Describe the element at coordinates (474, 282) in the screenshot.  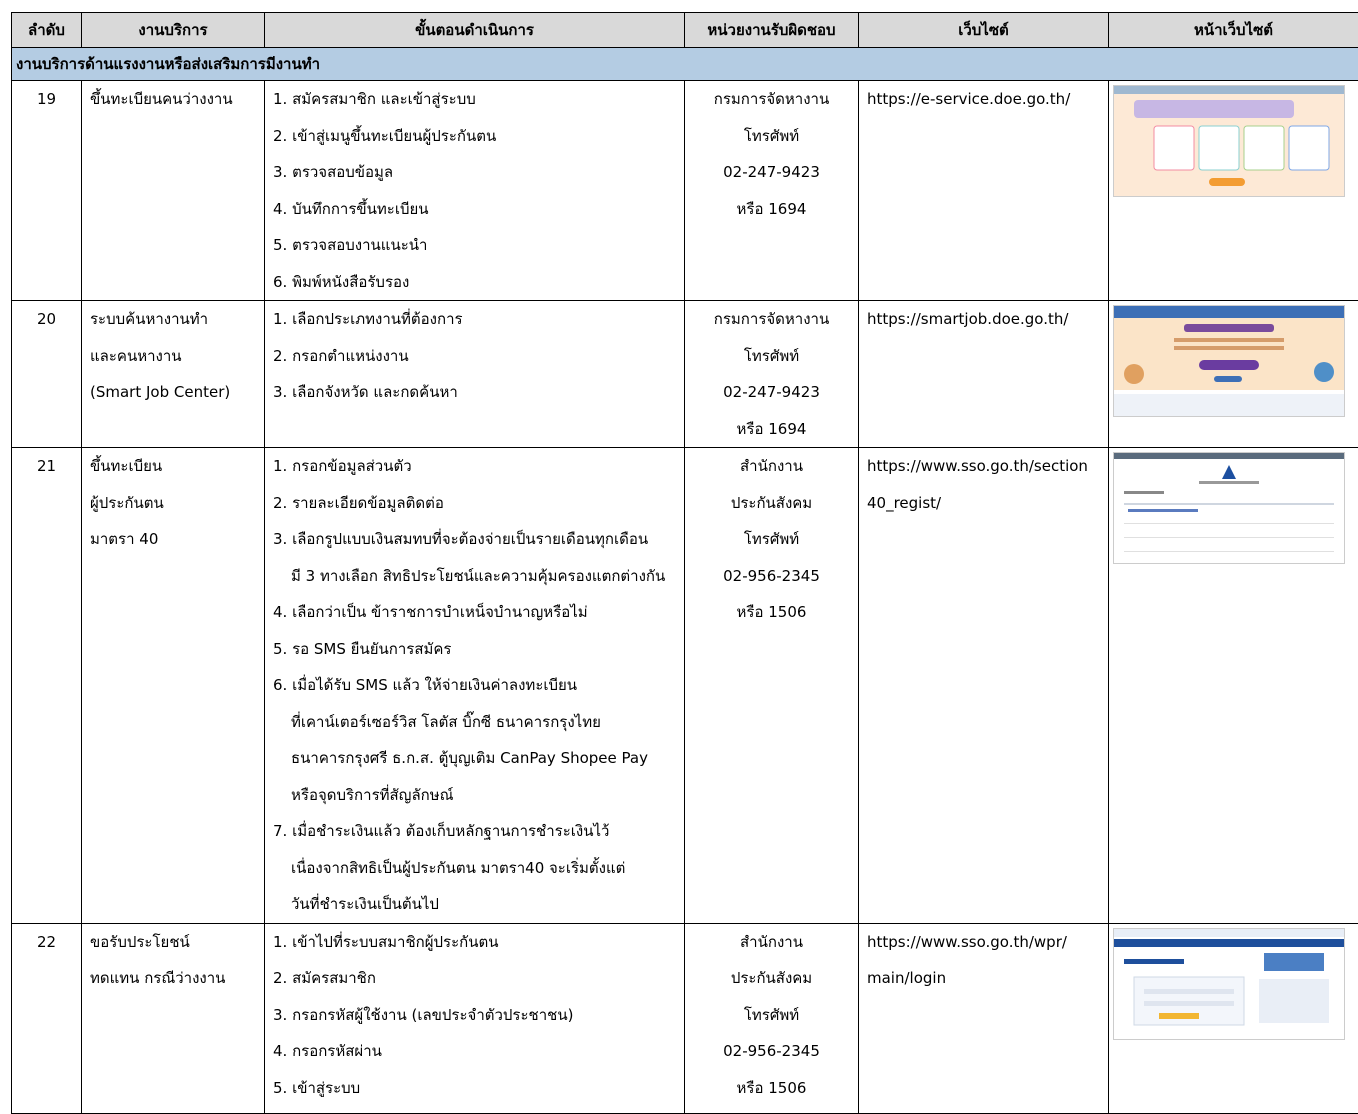
I see `step-line: 6. พิมพ์หนังสือรับรอง` at that location.